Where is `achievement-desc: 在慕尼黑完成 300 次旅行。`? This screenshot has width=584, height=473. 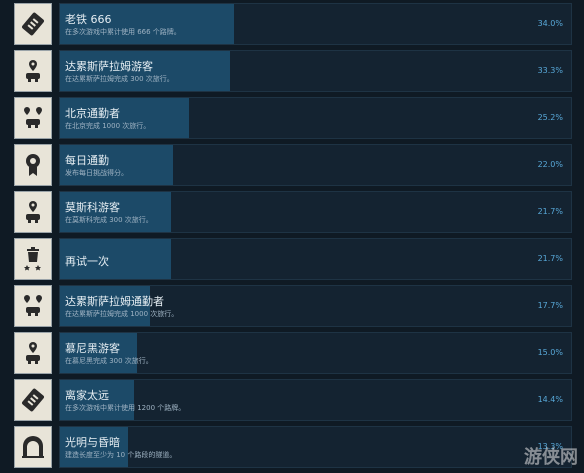 achievement-desc: 在慕尼黑完成 300 次旅行。 is located at coordinates (109, 361).